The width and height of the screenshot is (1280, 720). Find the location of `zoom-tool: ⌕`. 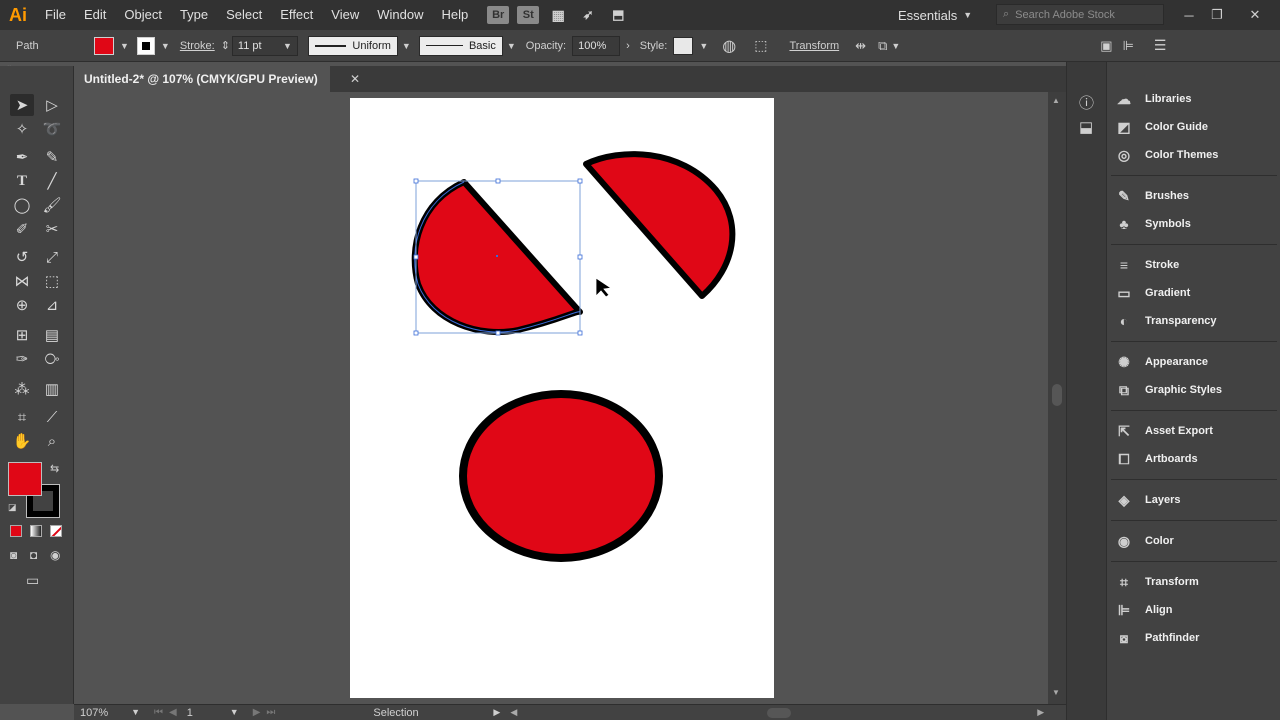

zoom-tool: ⌕ is located at coordinates (52, 441).